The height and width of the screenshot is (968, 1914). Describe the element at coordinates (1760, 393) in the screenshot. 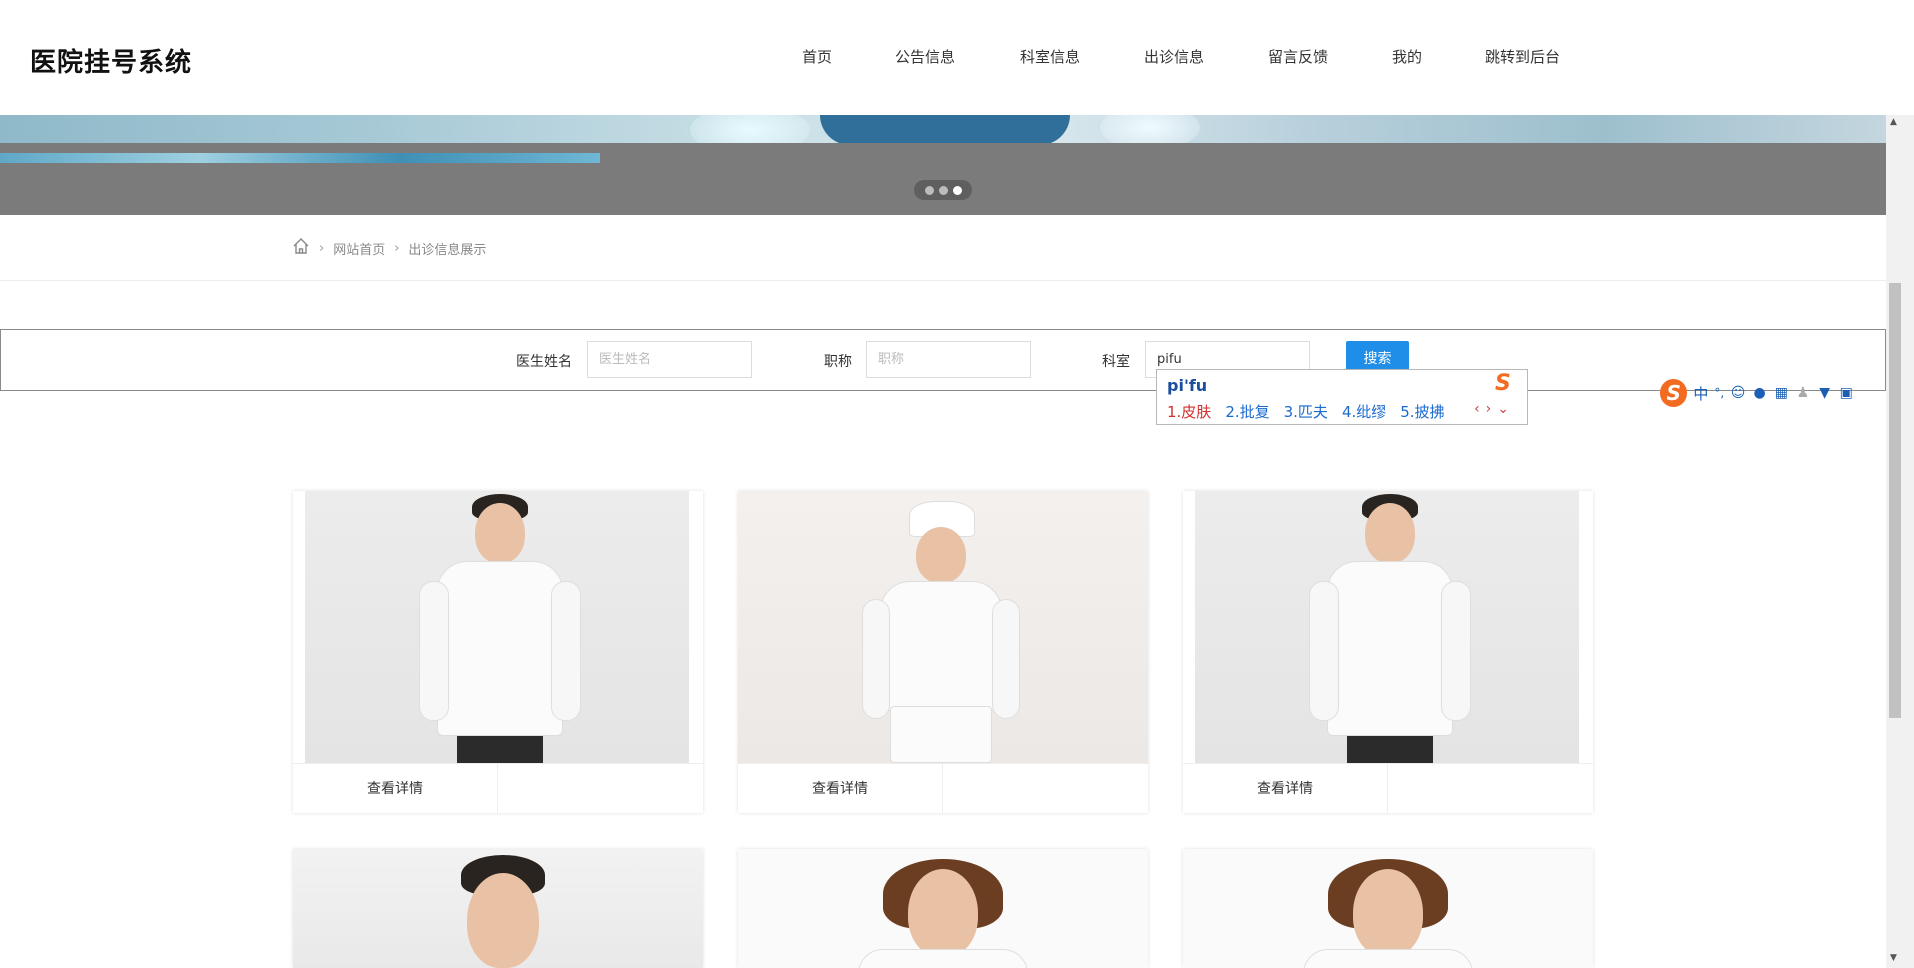

I see `microphone-icon: ●` at that location.